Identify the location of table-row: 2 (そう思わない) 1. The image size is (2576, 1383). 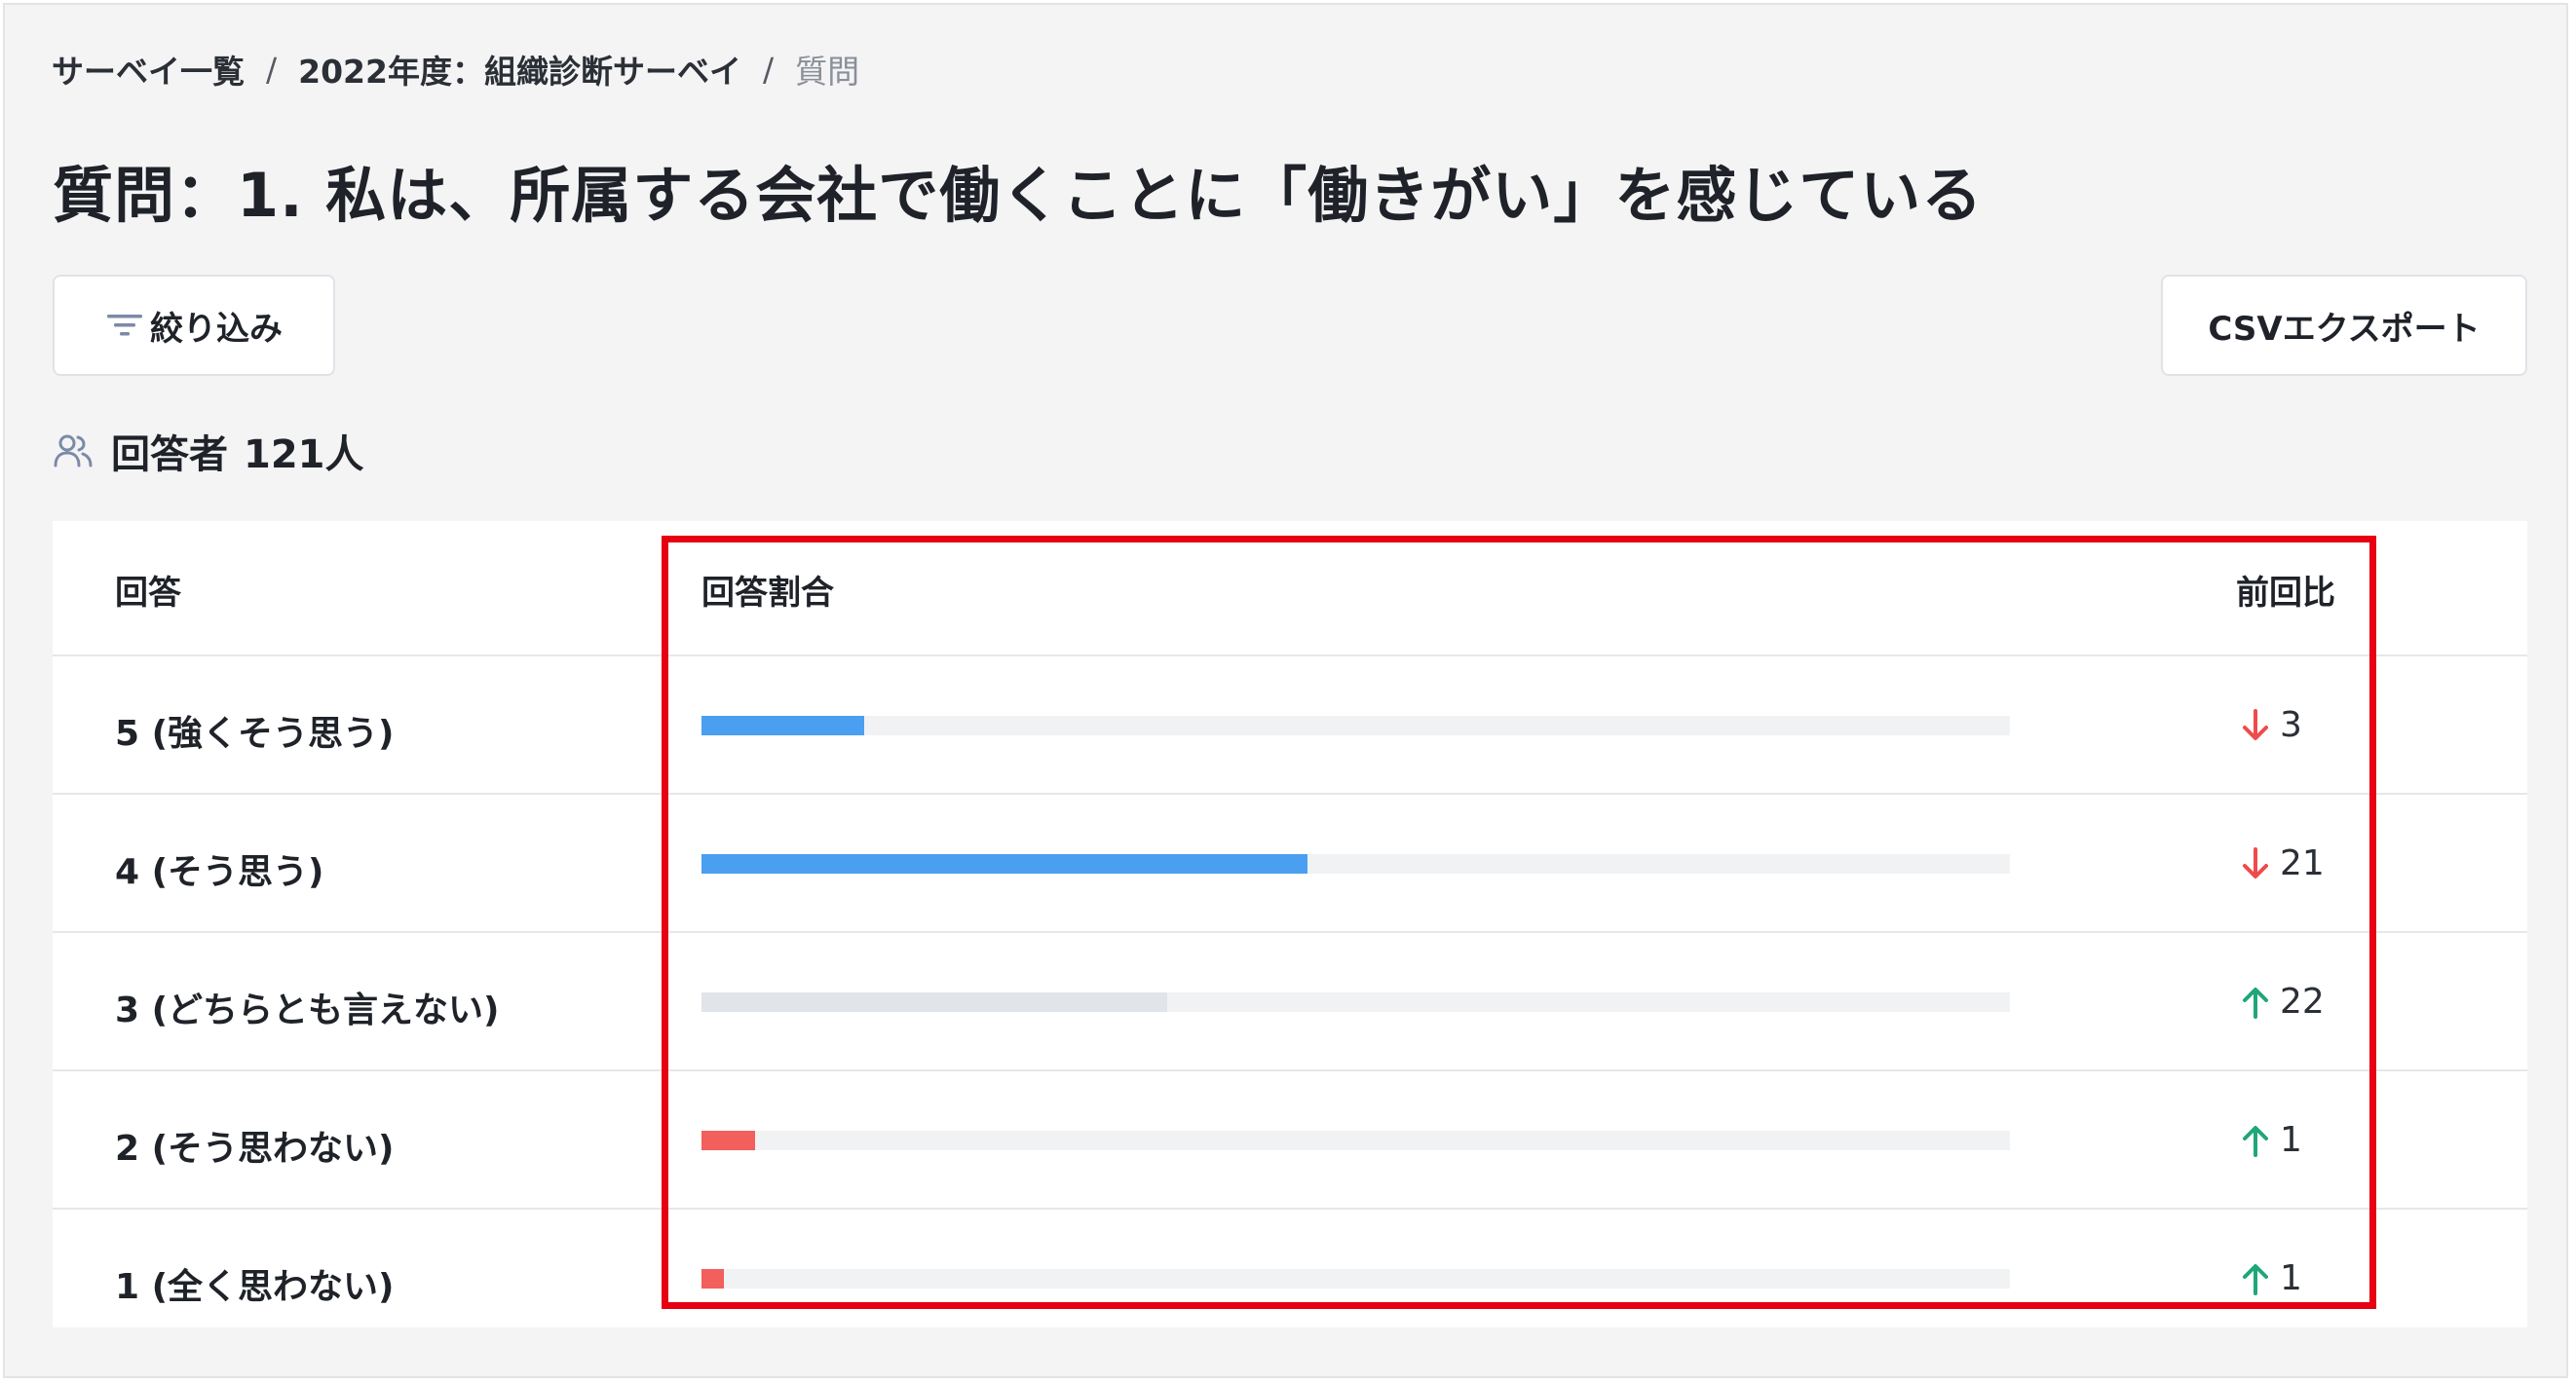
(1290, 1140).